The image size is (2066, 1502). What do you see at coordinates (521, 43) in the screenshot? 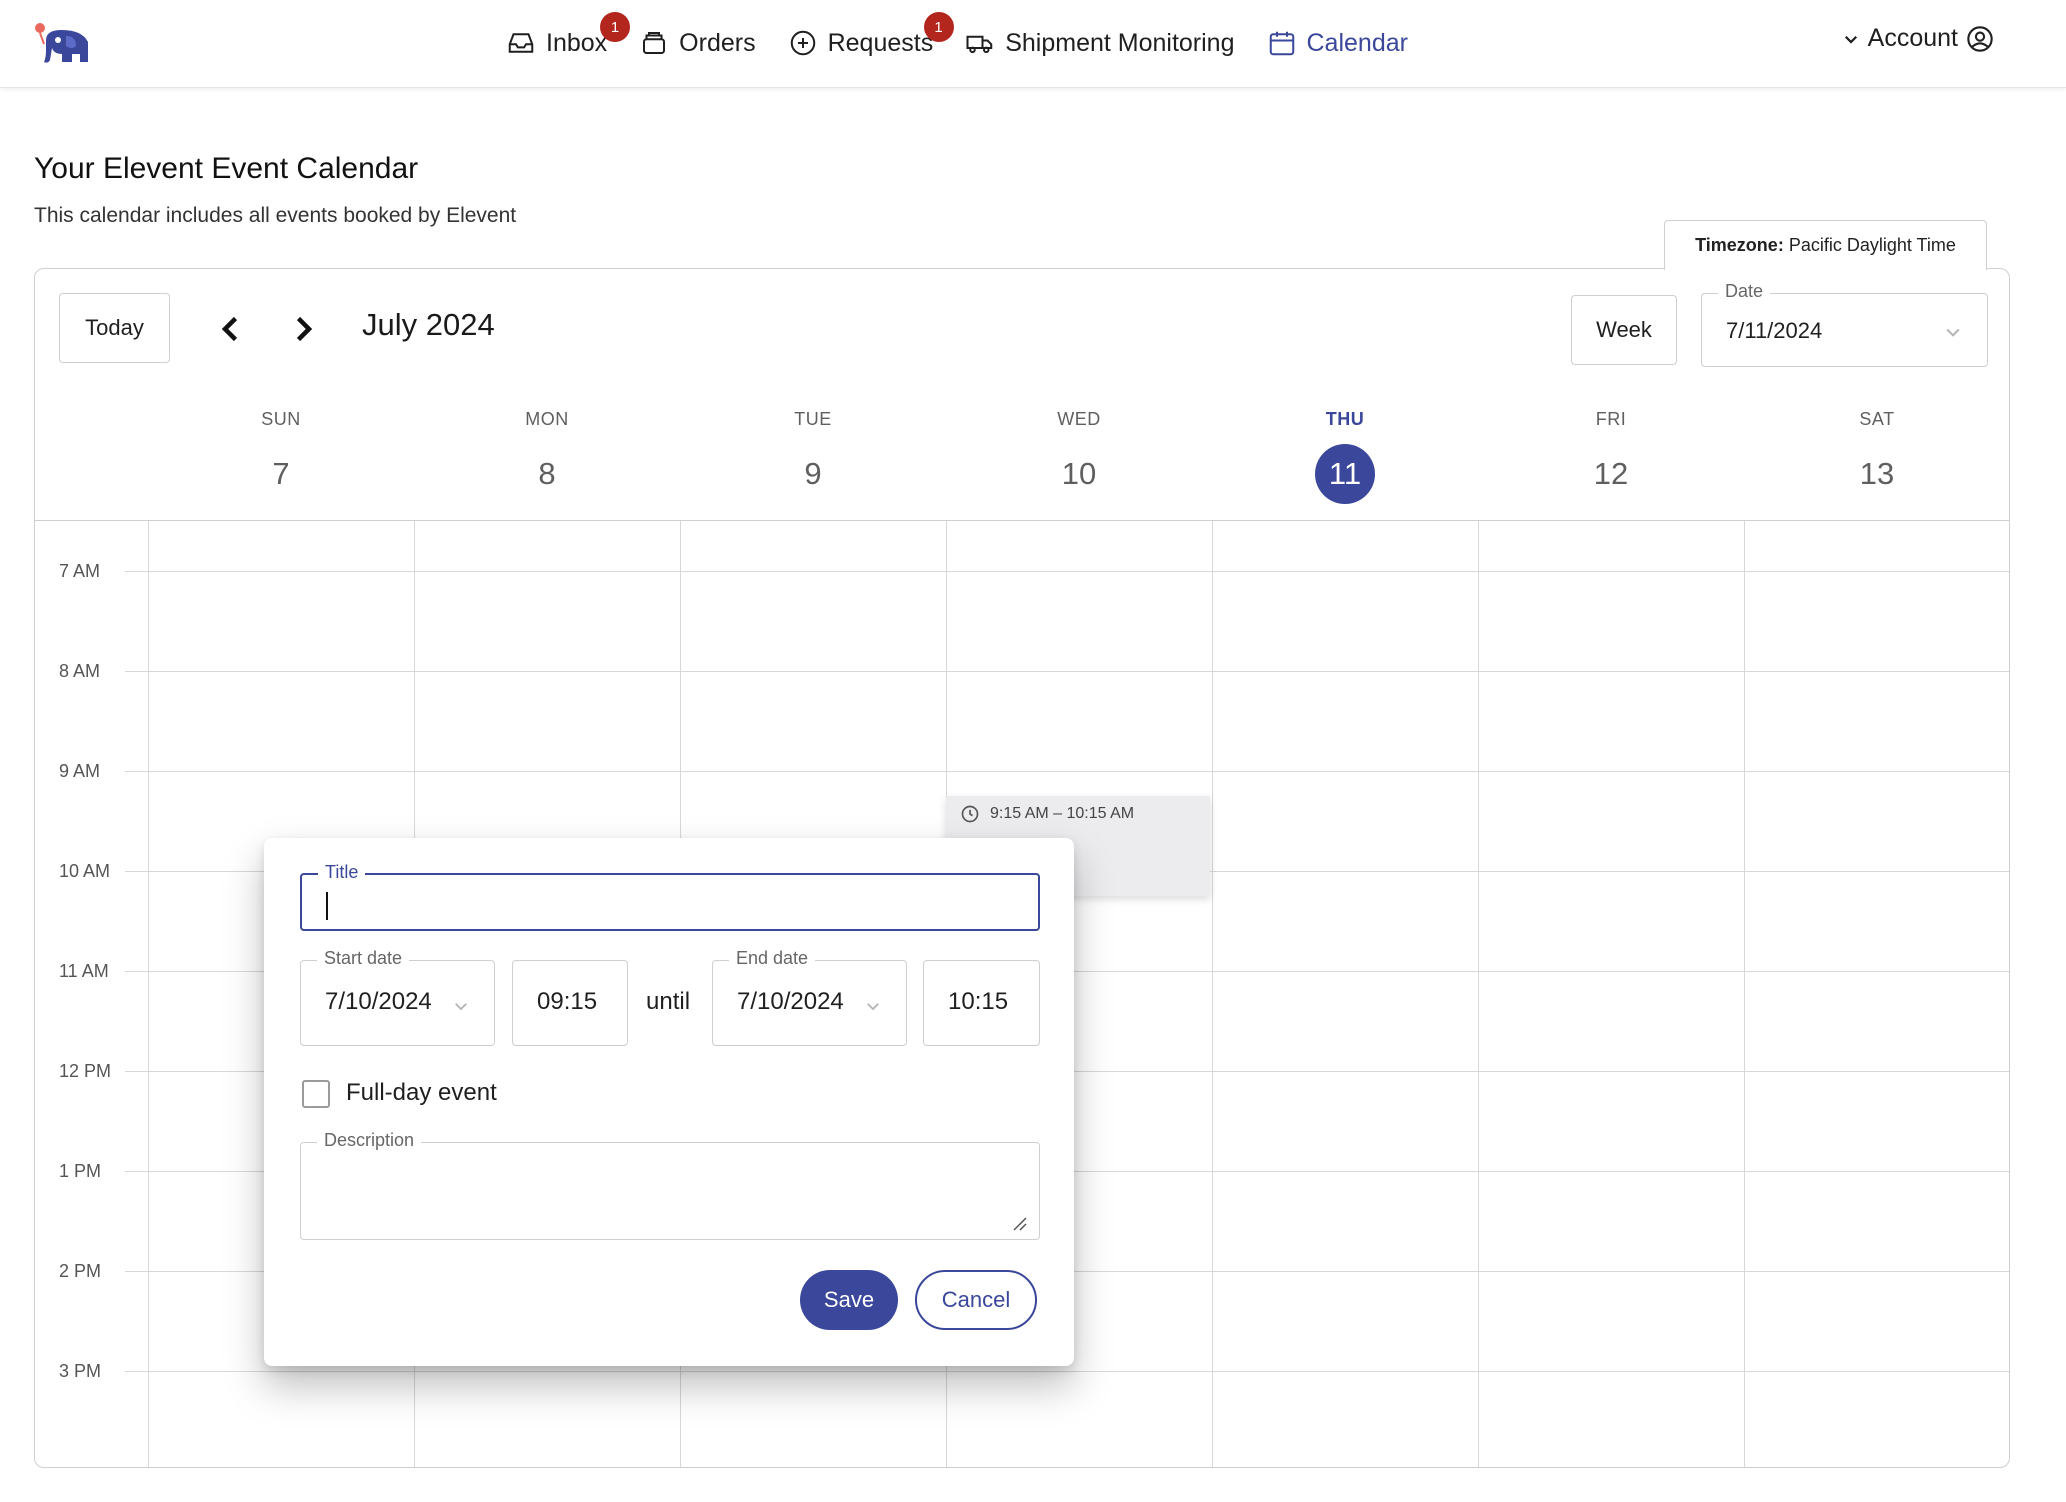
I see `inbox-icon` at bounding box center [521, 43].